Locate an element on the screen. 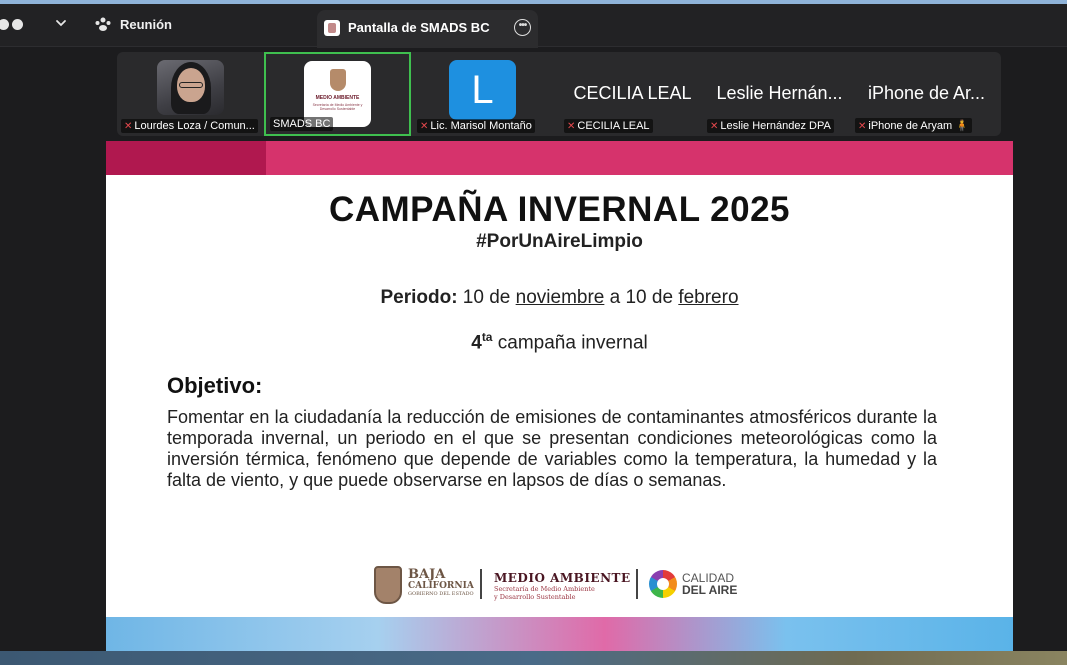 This screenshot has height=665, width=1067. period-label: Periodo: is located at coordinates (419, 297).